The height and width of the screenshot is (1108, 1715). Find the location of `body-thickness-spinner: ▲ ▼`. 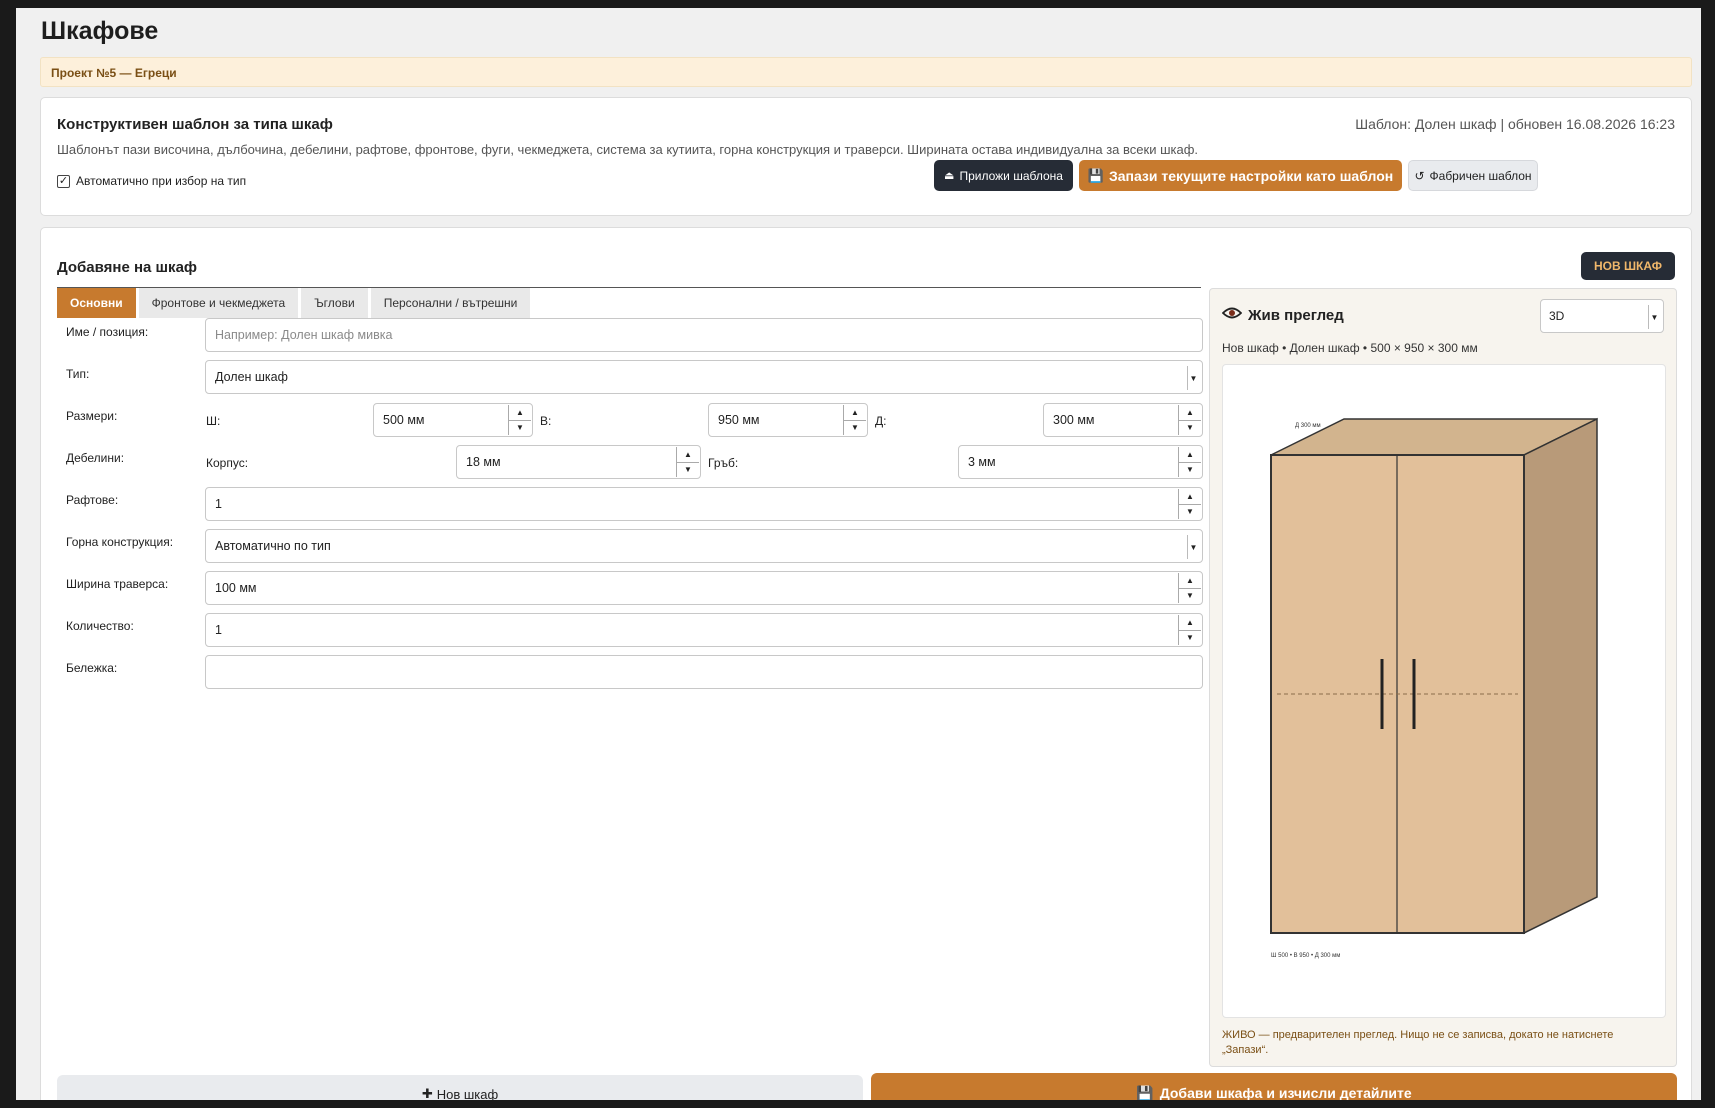

body-thickness-spinner: ▲ ▼ is located at coordinates (687, 462).